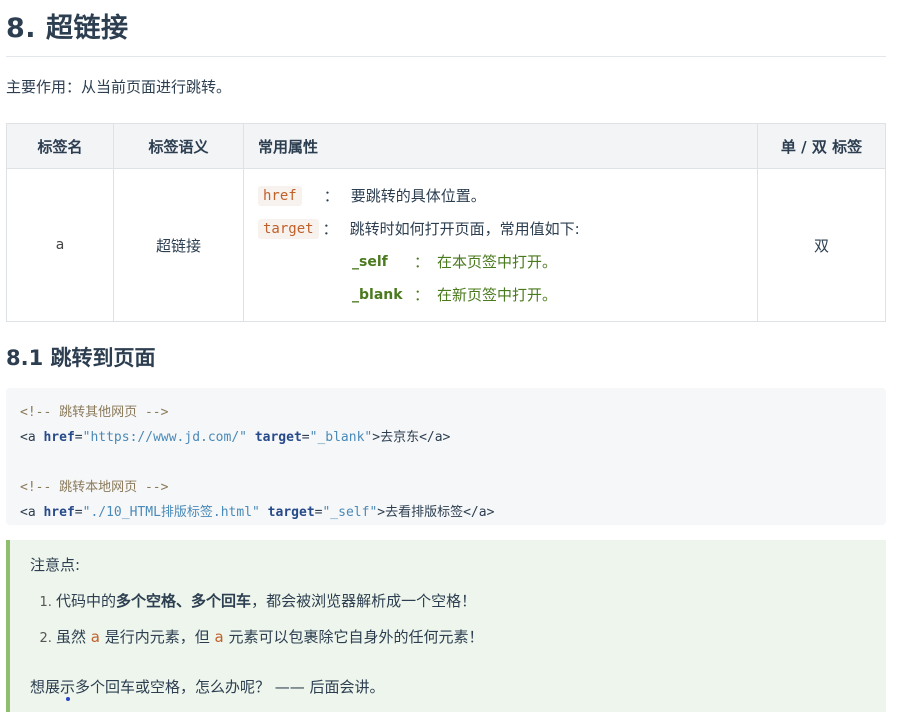  Describe the element at coordinates (411, 437) in the screenshot. I see `code-token: >去京东</a>` at that location.